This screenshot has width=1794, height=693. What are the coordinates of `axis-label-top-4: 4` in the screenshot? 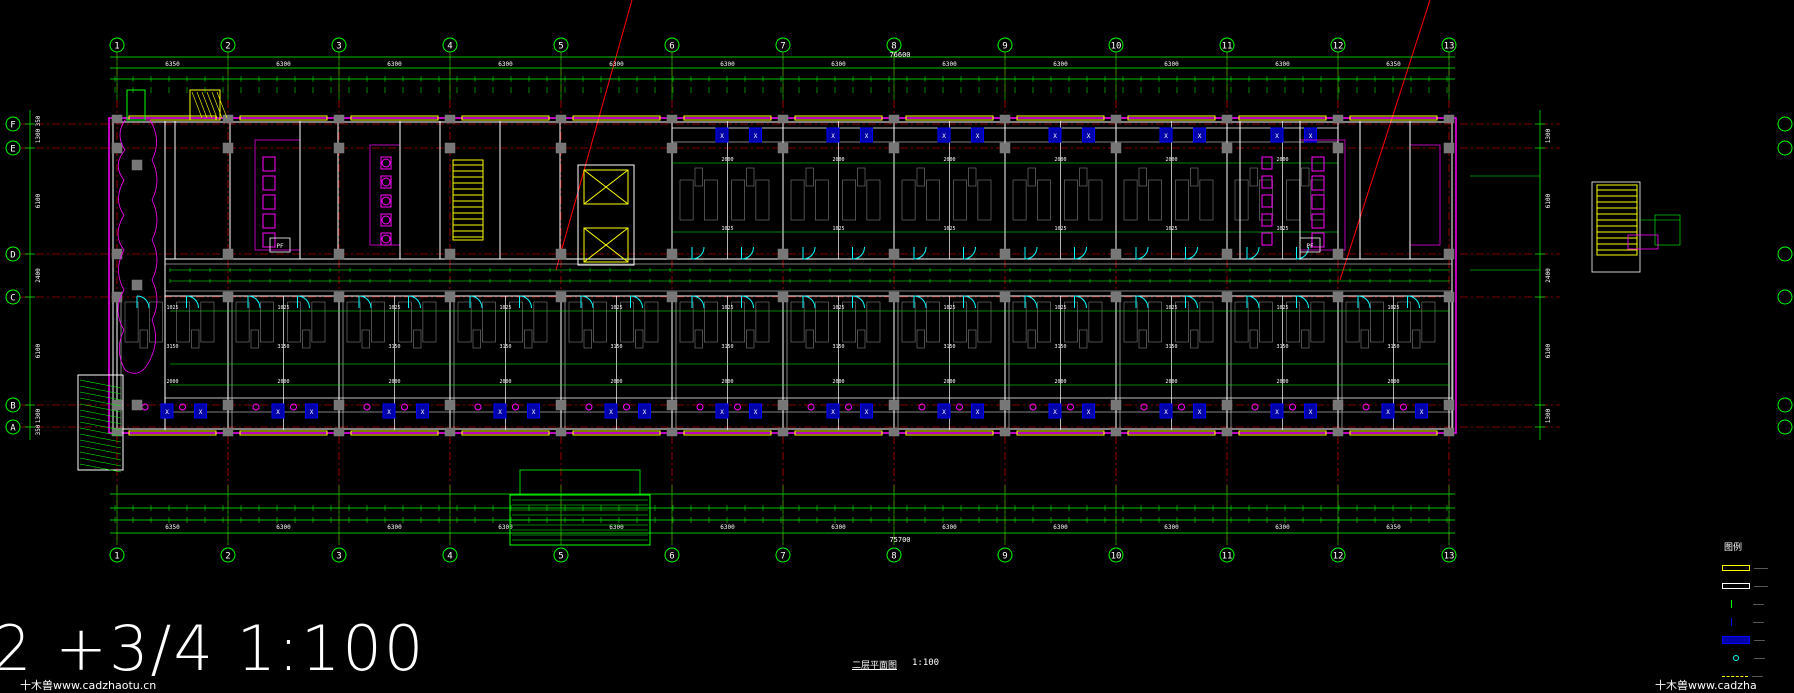 It's located at (449, 47).